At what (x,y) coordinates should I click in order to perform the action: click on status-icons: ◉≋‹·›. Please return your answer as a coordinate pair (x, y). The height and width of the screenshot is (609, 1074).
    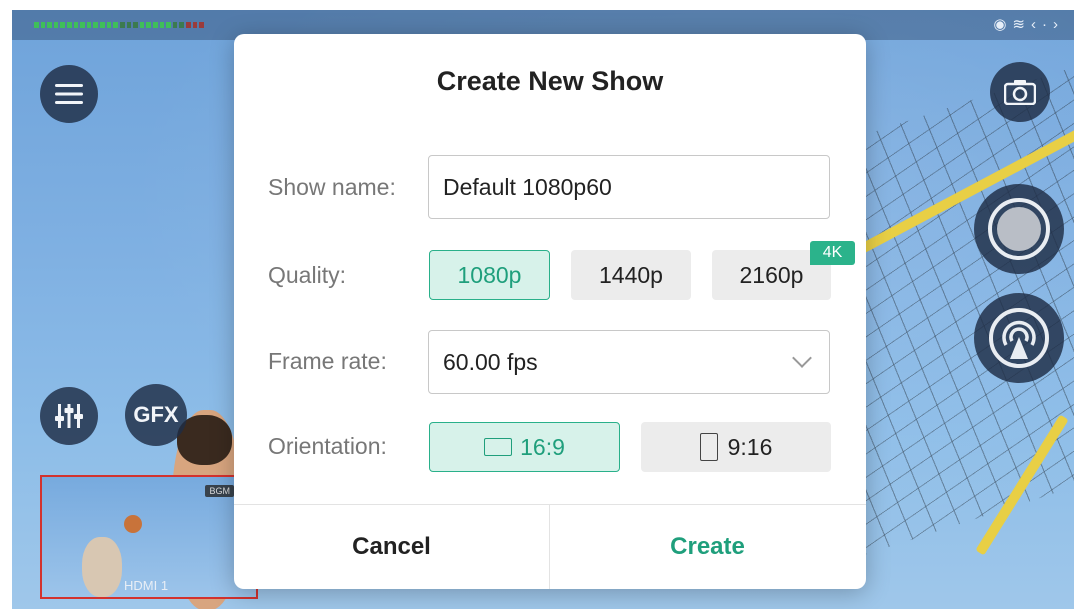
    Looking at the image, I should click on (1028, 24).